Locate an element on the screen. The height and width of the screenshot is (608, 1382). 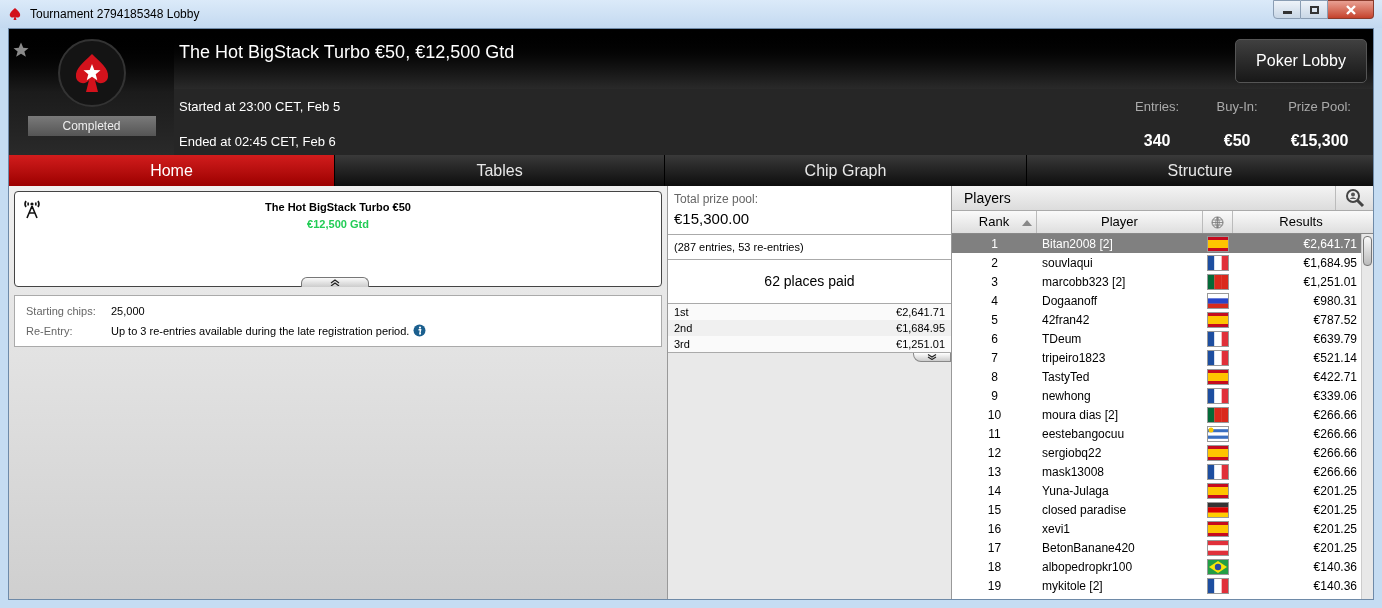
rank-cell-text: 6 is located at coordinates (994, 339).